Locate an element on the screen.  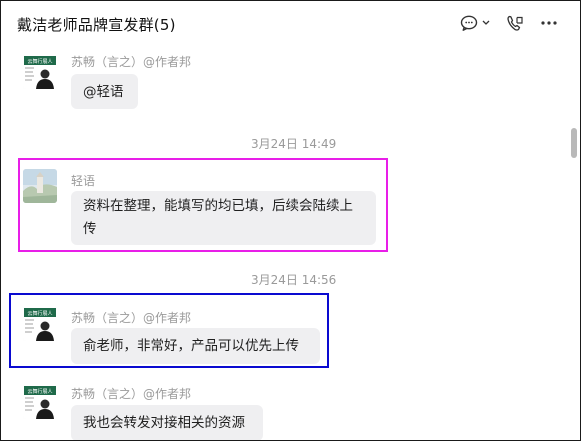
timestamp: 3月24日 14:49 is located at coordinates (294, 144).